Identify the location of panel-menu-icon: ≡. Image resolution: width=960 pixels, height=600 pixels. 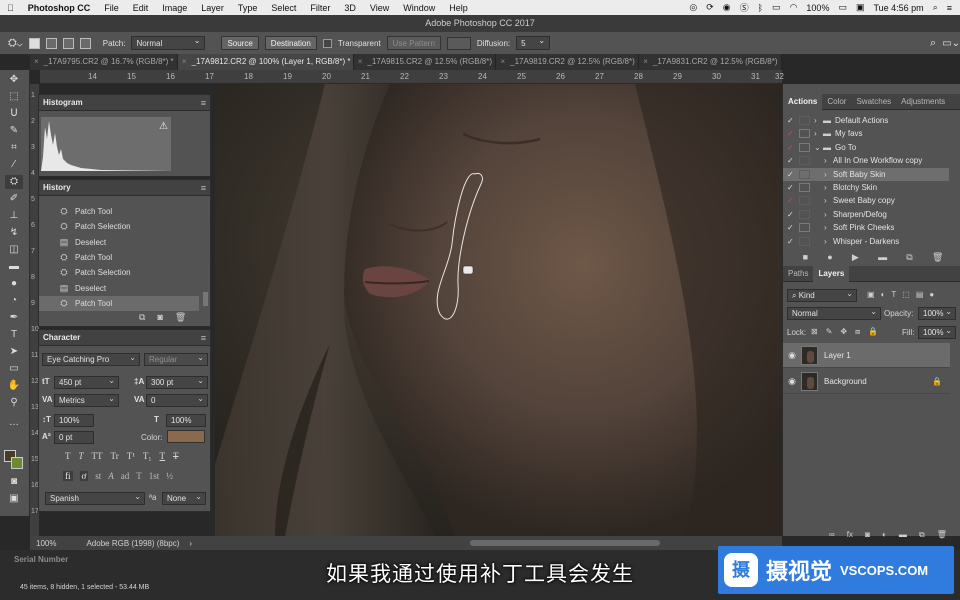
(203, 103).